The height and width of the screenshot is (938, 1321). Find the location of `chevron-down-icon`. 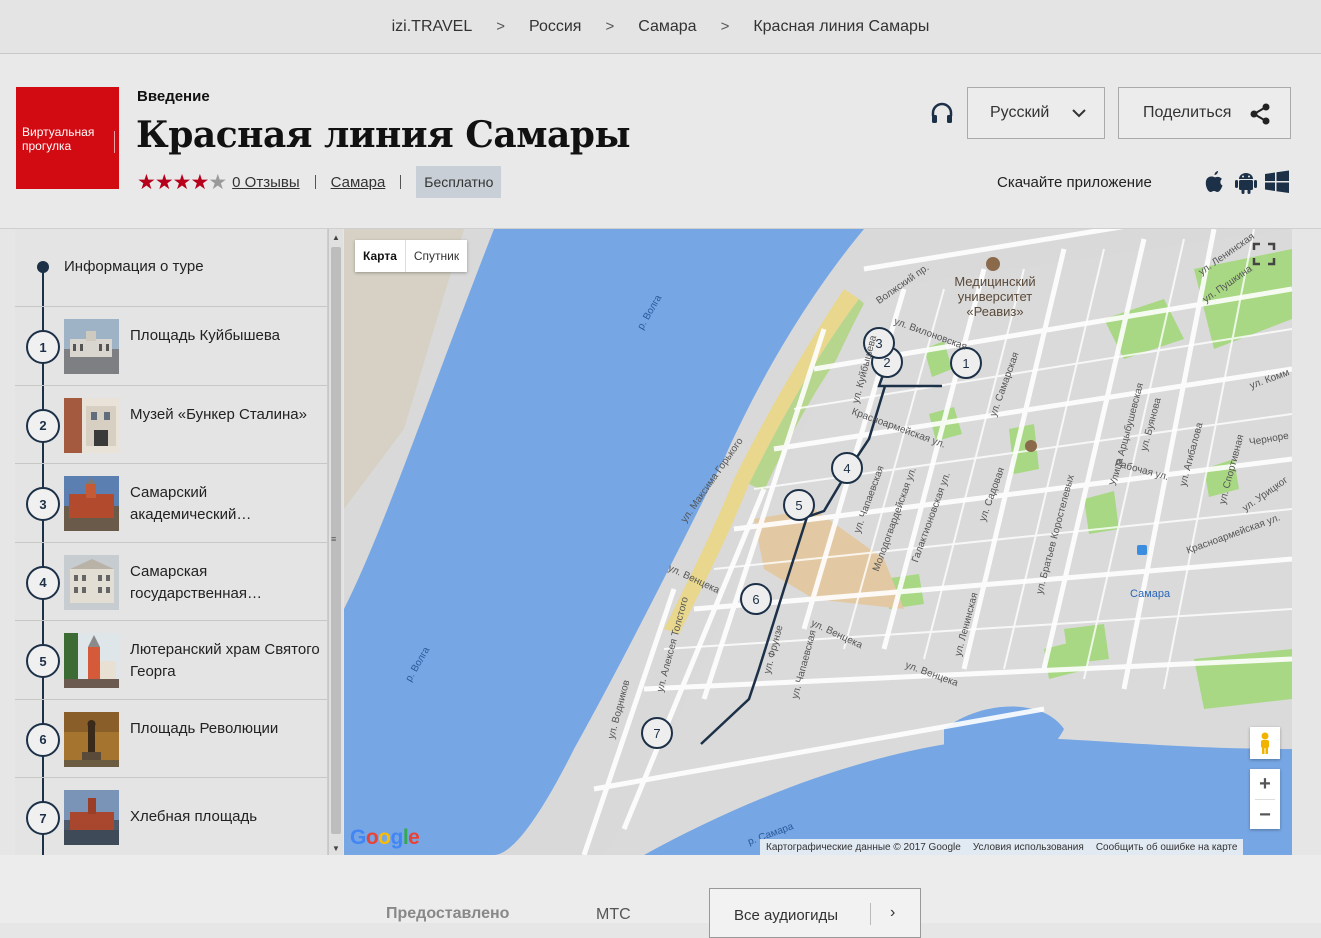

chevron-down-icon is located at coordinates (1079, 113).